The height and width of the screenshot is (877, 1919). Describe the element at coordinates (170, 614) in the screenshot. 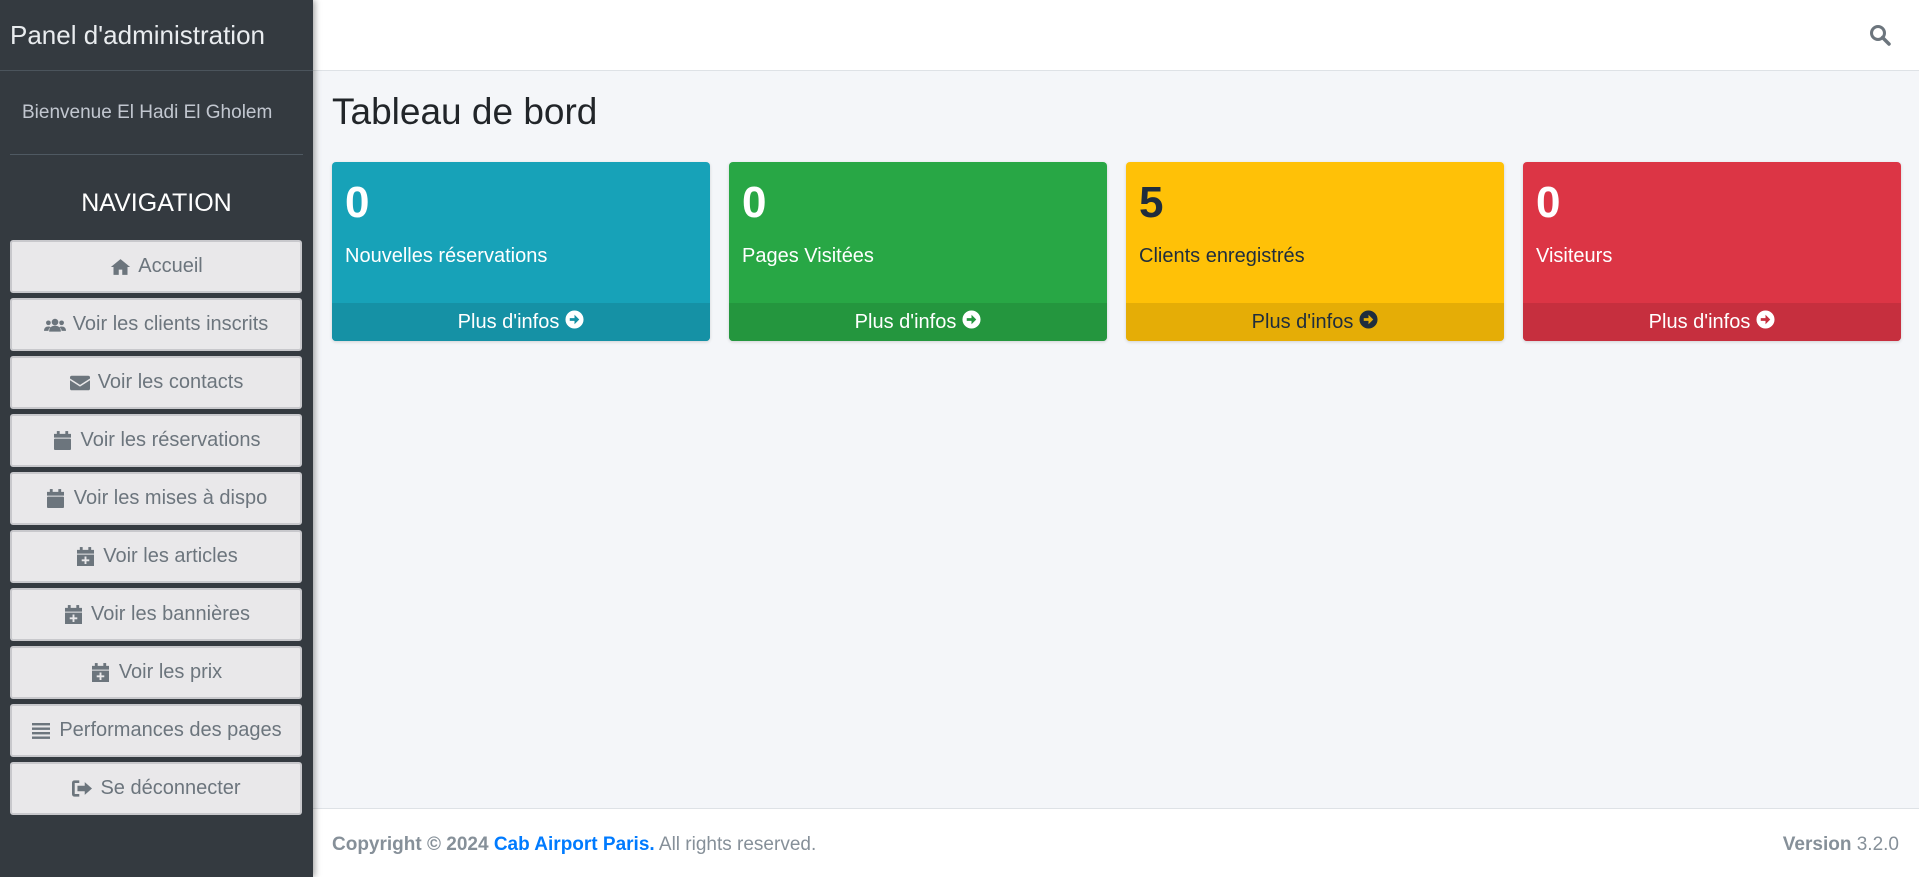

I see `nav-button-label: Voir les bannières` at that location.